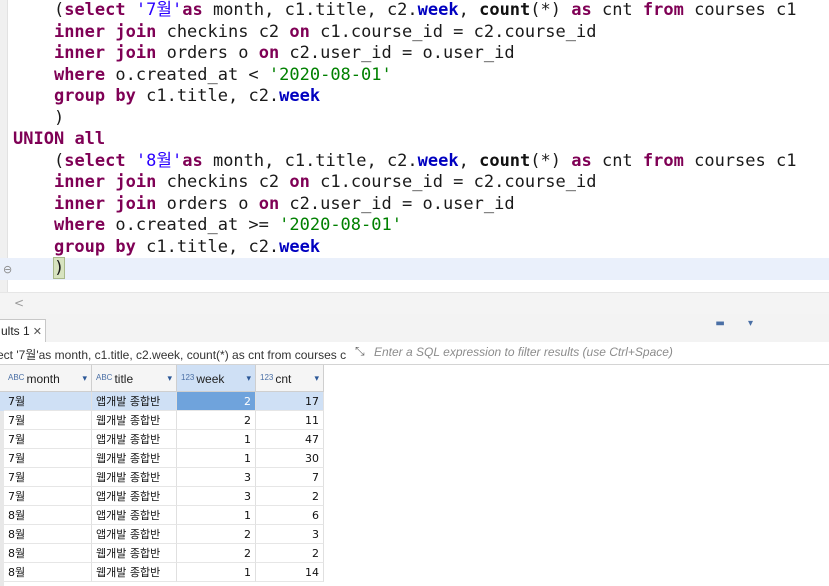  Describe the element at coordinates (79, 74) in the screenshot. I see `code-token: where` at that location.